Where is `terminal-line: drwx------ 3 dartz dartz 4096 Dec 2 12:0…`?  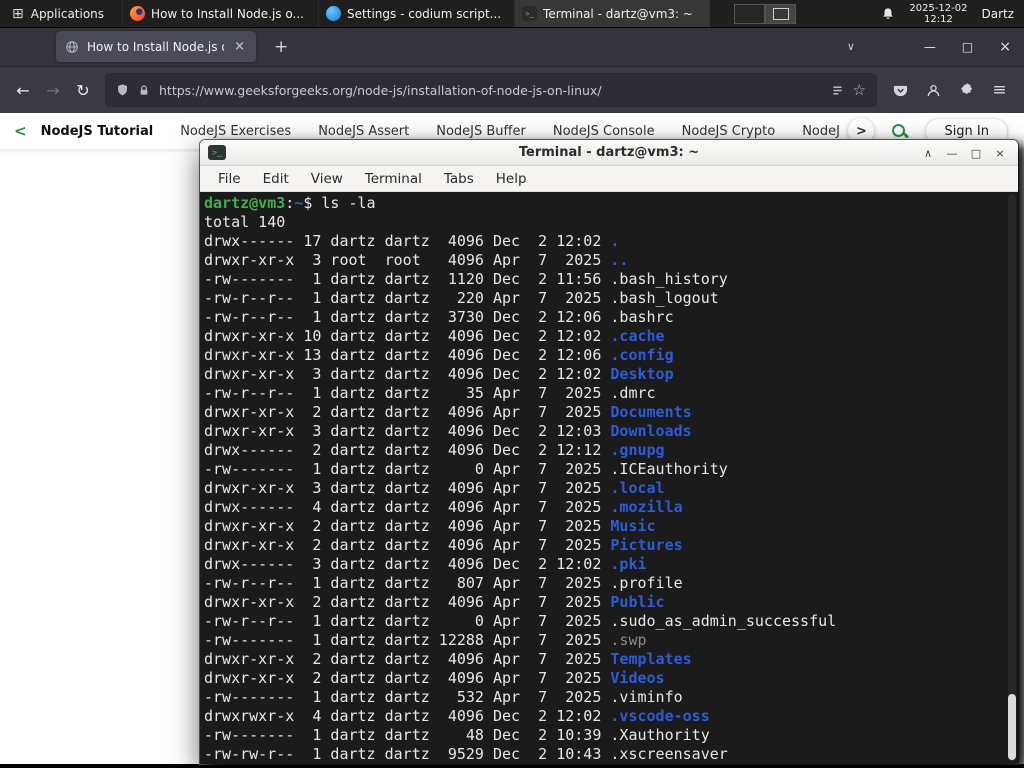
terminal-line: drwx------ 3 dartz dartz 4096 Dec 2 12:0… is located at coordinates (611, 564).